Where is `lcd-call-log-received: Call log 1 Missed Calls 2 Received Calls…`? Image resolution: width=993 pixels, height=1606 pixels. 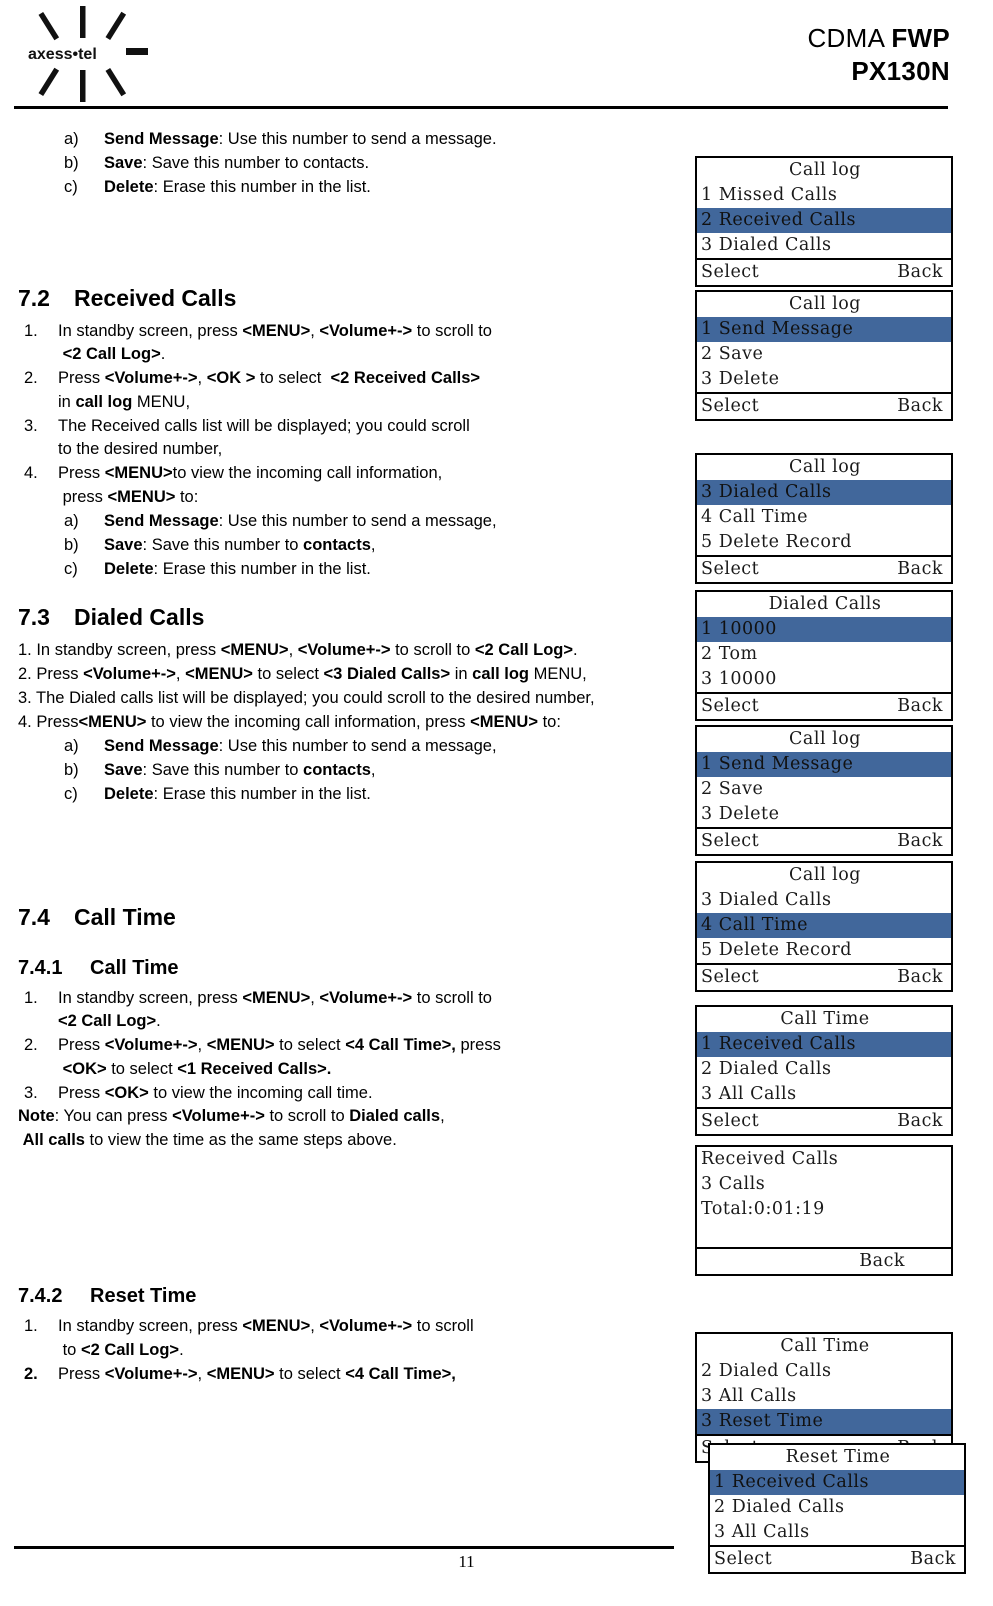 lcd-call-log-received: Call log 1 Missed Calls 2 Received Calls… is located at coordinates (824, 221).